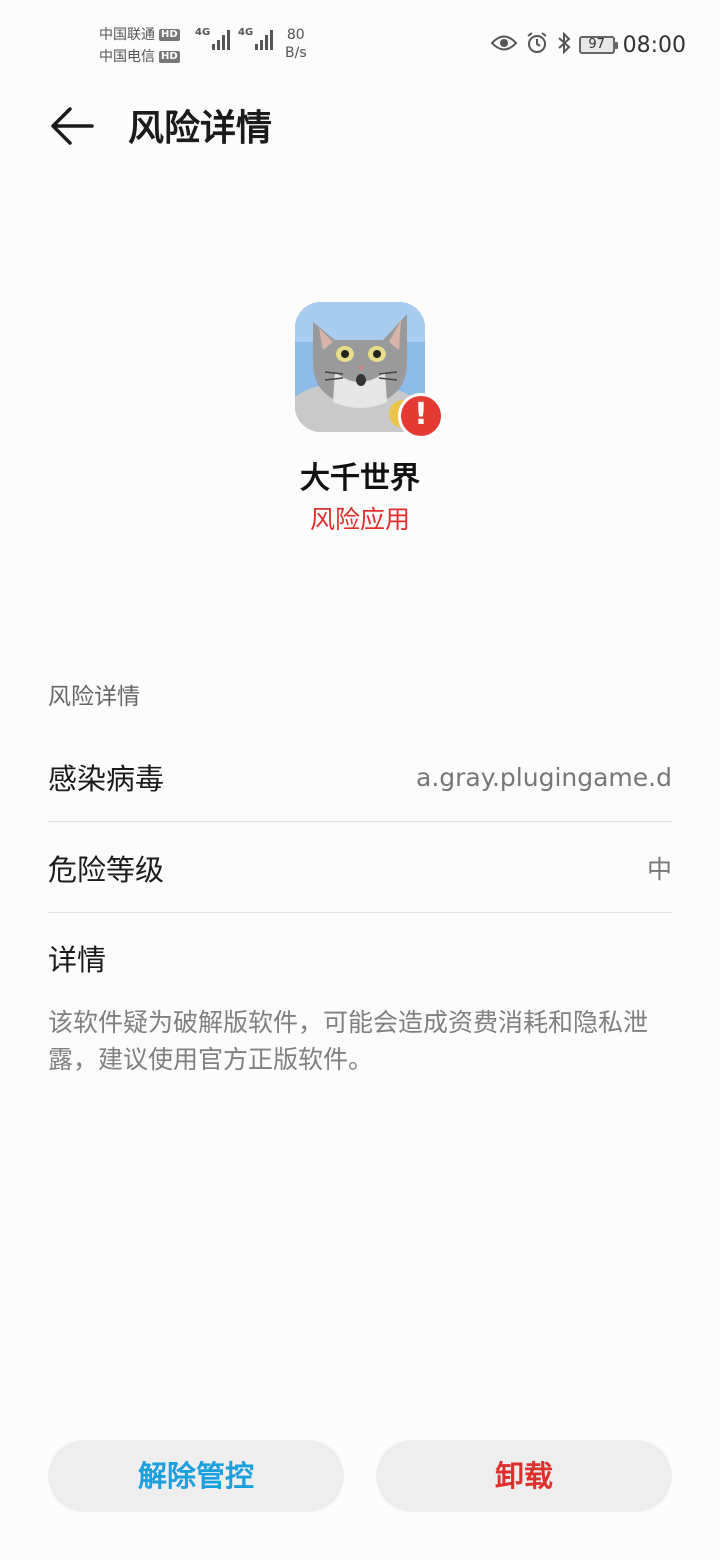 The height and width of the screenshot is (1560, 720). What do you see at coordinates (564, 45) in the screenshot?
I see `bluetooth-icon` at bounding box center [564, 45].